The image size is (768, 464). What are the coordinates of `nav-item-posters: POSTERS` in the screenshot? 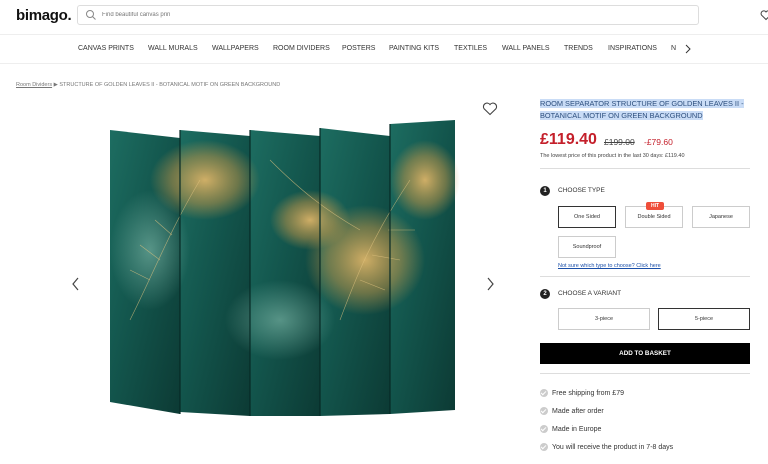 It's located at (358, 48).